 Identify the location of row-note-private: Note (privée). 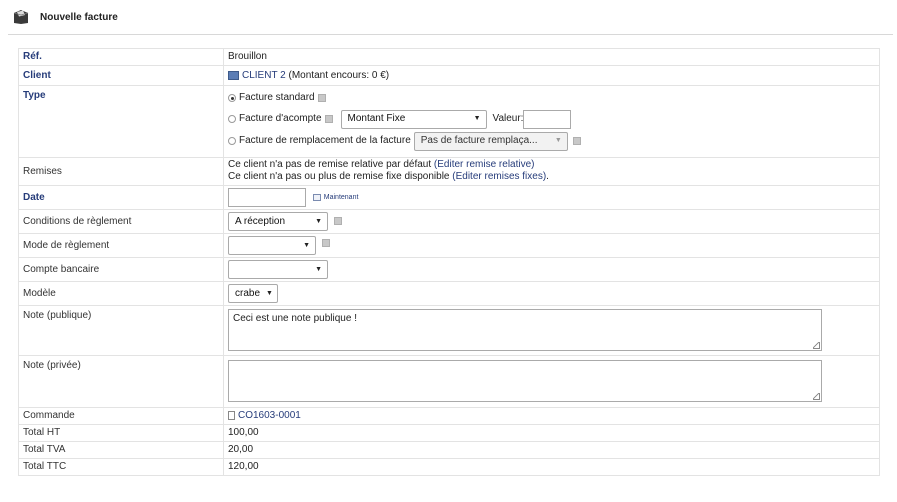
(449, 381).